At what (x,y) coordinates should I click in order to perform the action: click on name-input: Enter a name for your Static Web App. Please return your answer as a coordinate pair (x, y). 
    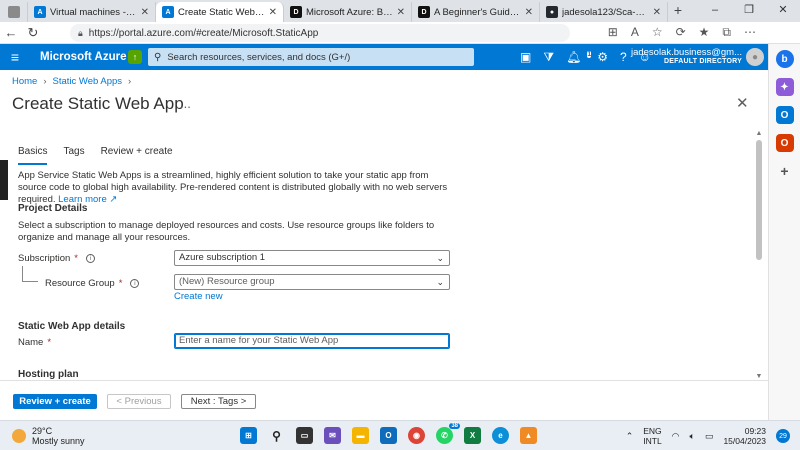
    Looking at the image, I should click on (312, 341).